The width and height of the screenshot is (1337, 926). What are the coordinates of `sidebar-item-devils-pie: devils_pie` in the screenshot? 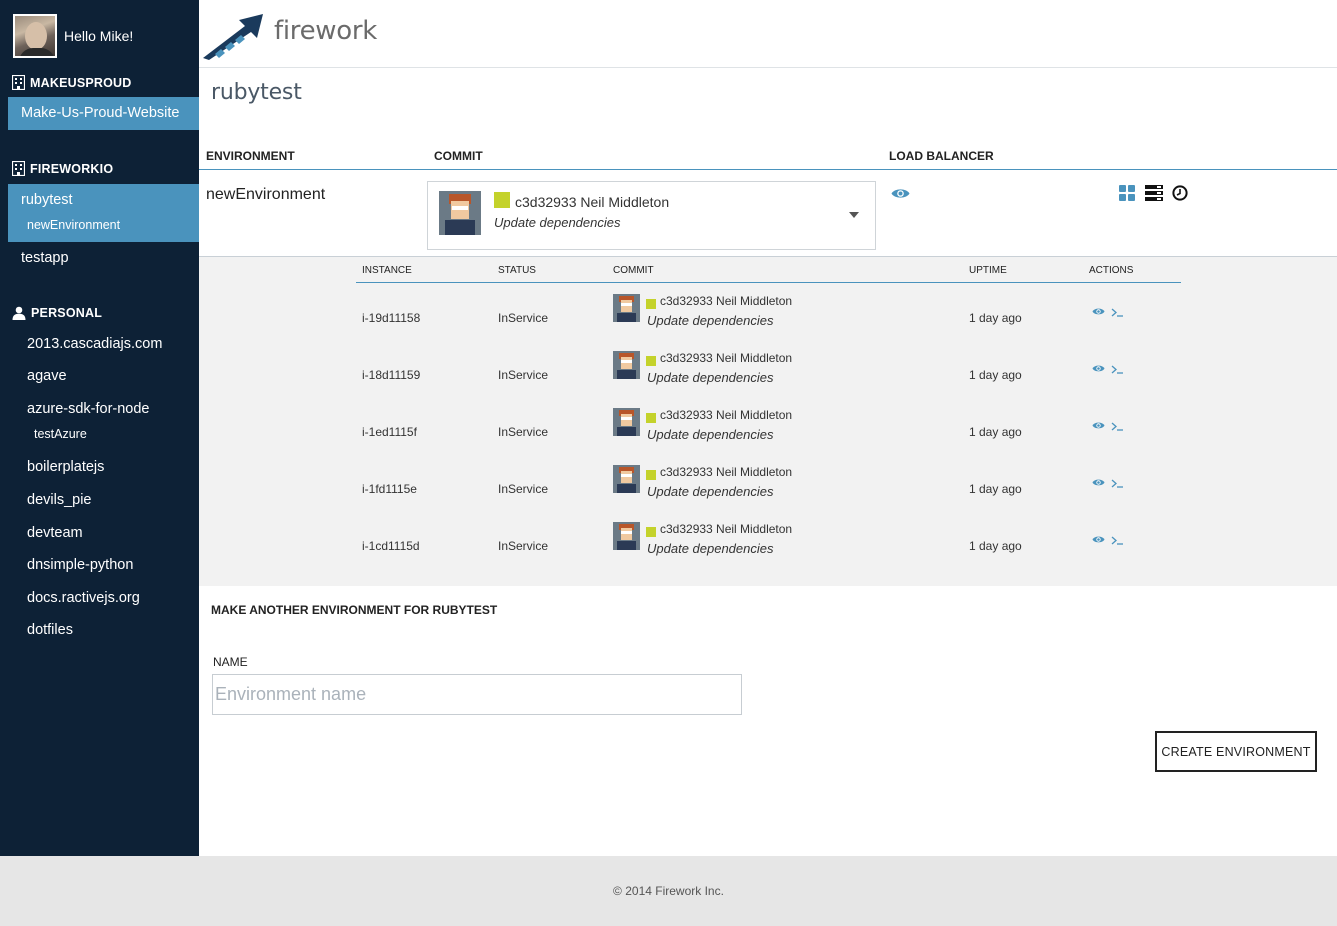 It's located at (112, 500).